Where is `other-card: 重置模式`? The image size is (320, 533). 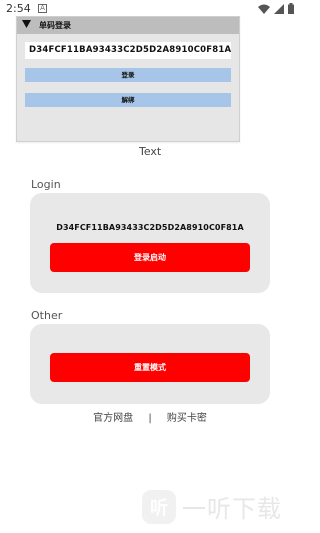 other-card: 重置模式 is located at coordinates (150, 364).